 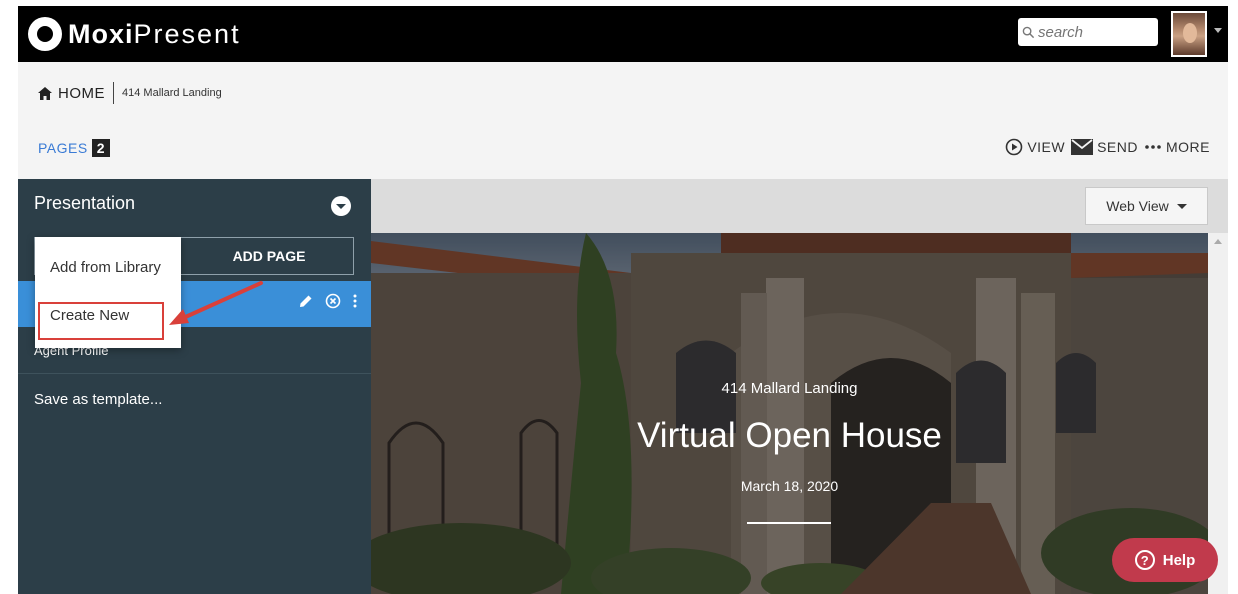 What do you see at coordinates (623, 34) in the screenshot?
I see `top-bar: MoxiPresent` at bounding box center [623, 34].